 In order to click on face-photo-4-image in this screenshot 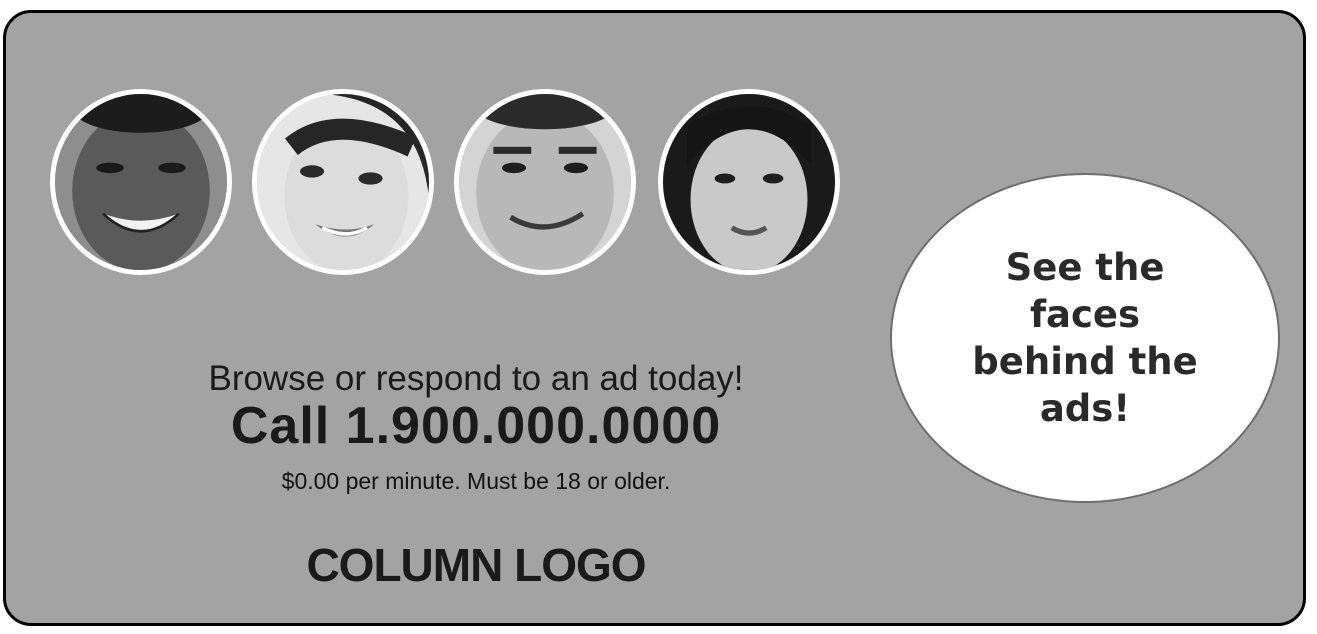, I will do `click(749, 182)`.